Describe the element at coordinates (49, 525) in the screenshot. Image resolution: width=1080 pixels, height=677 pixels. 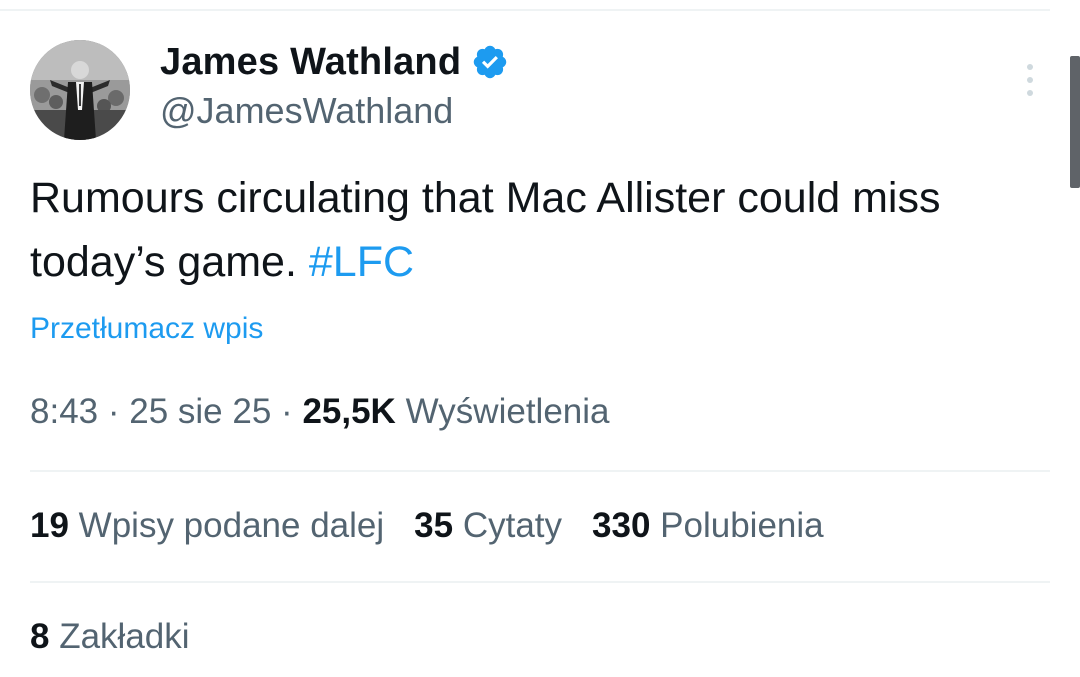
I see `reposts-count: 19` at that location.